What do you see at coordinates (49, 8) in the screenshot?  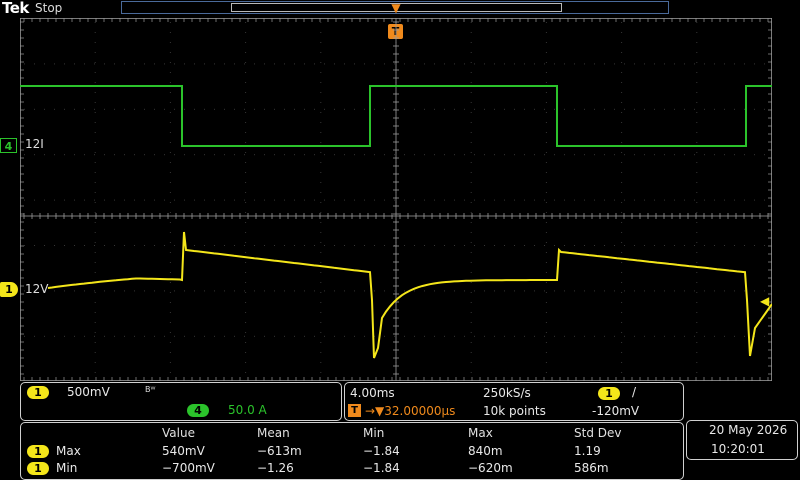 I see `acquisition-status: Stop` at bounding box center [49, 8].